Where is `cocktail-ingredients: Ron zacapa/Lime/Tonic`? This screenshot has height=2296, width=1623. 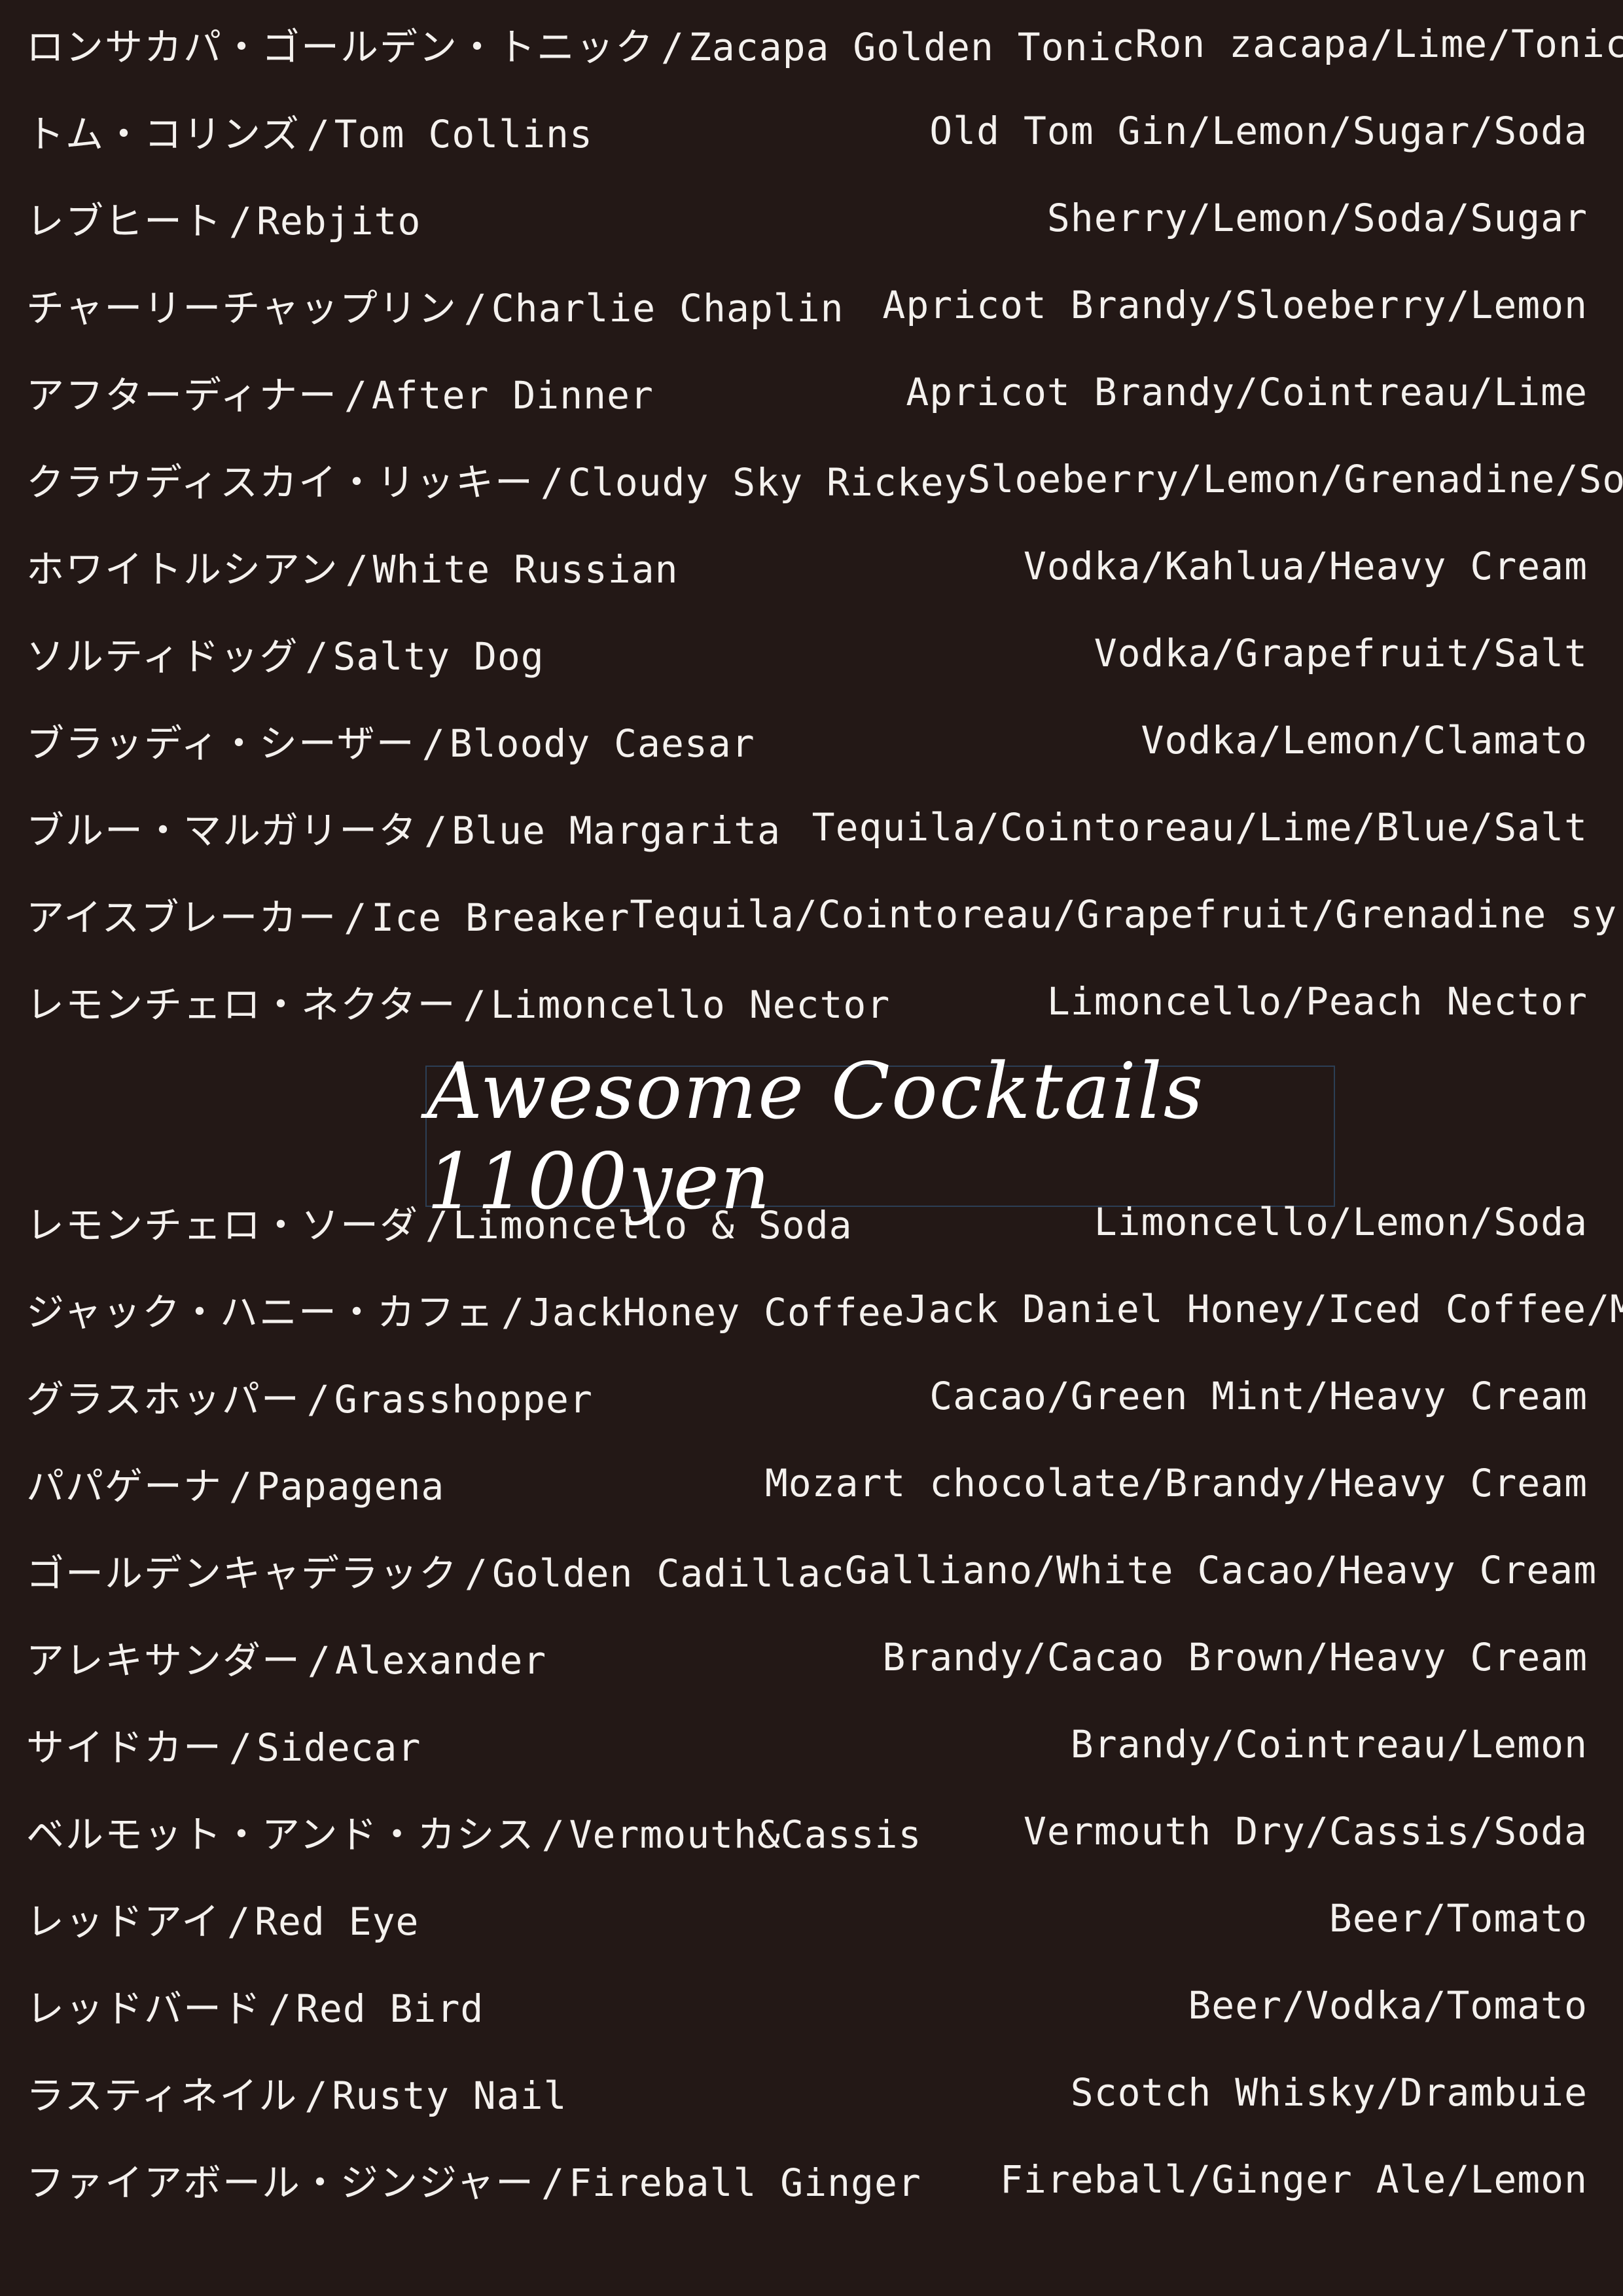
cocktail-ingredients: Ron zacapa/Lime/Tonic is located at coordinates (1379, 43).